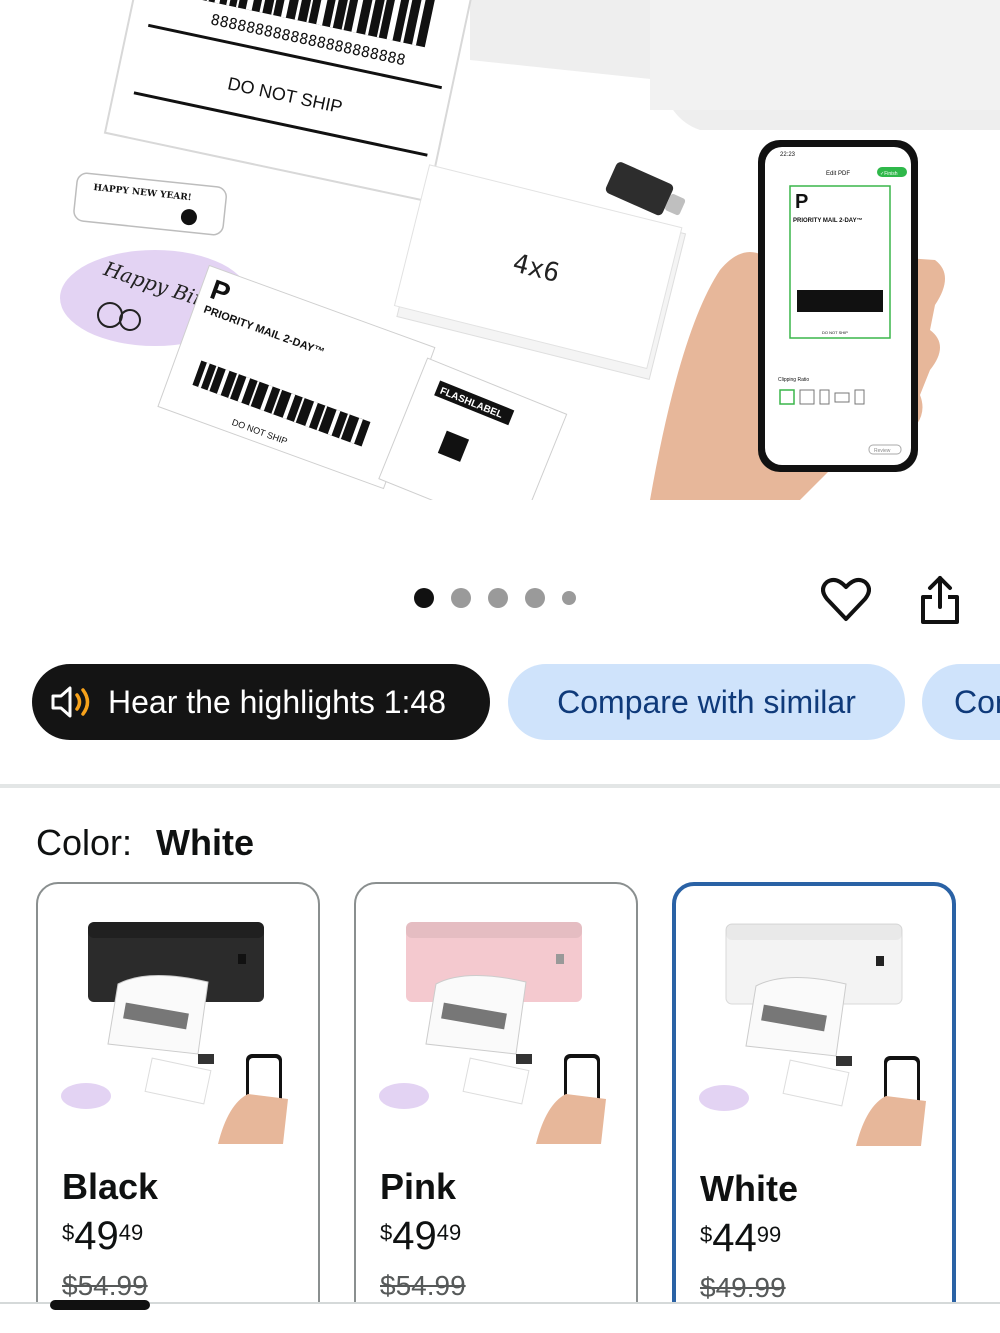 The image size is (1000, 1333). What do you see at coordinates (793, 380) in the screenshot?
I see `phone-clipping-ratio: Clipping Ratio` at bounding box center [793, 380].